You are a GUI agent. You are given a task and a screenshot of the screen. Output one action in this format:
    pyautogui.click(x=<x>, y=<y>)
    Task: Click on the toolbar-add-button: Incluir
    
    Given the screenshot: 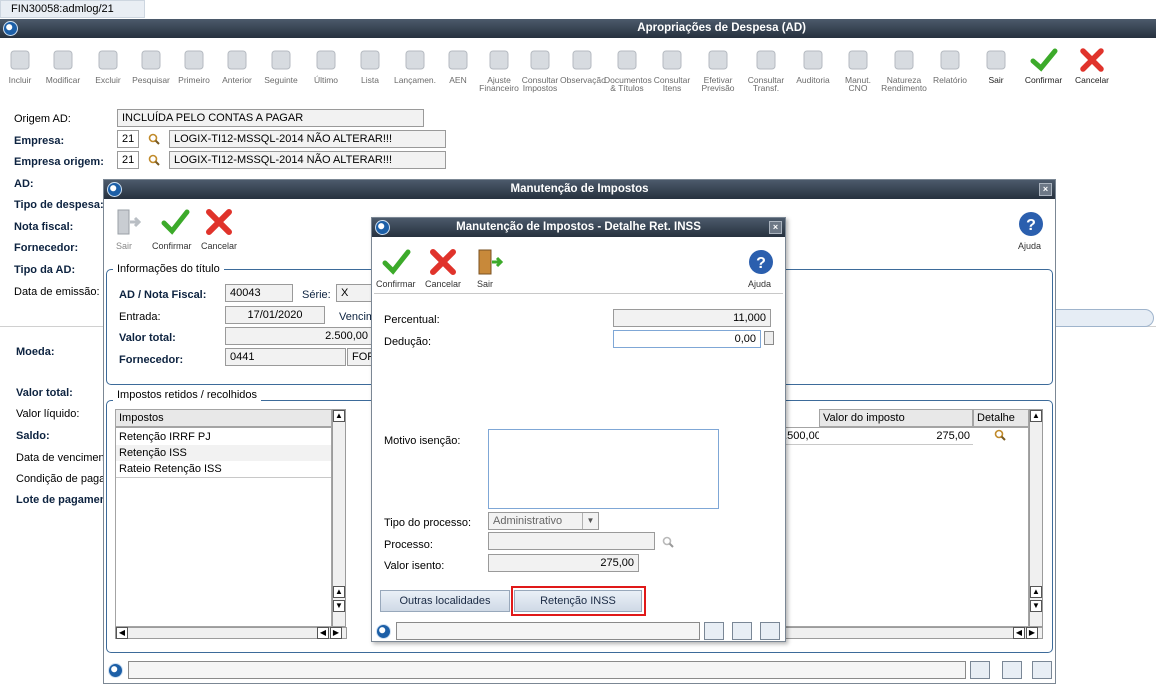 What is the action you would take?
    pyautogui.click(x=20, y=69)
    